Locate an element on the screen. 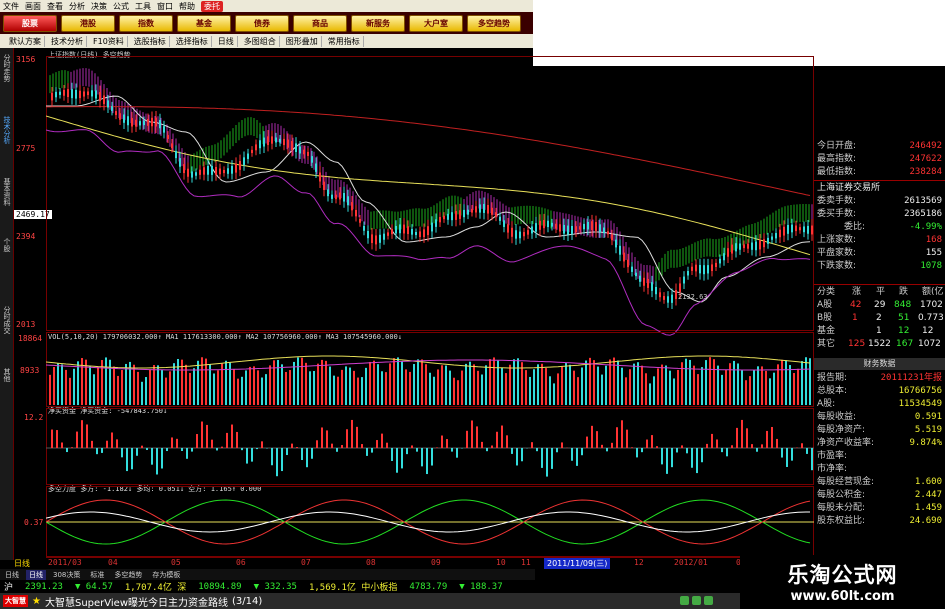 This screenshot has height=609, width=945. nav-stocks-button: 股票 is located at coordinates (30, 23).